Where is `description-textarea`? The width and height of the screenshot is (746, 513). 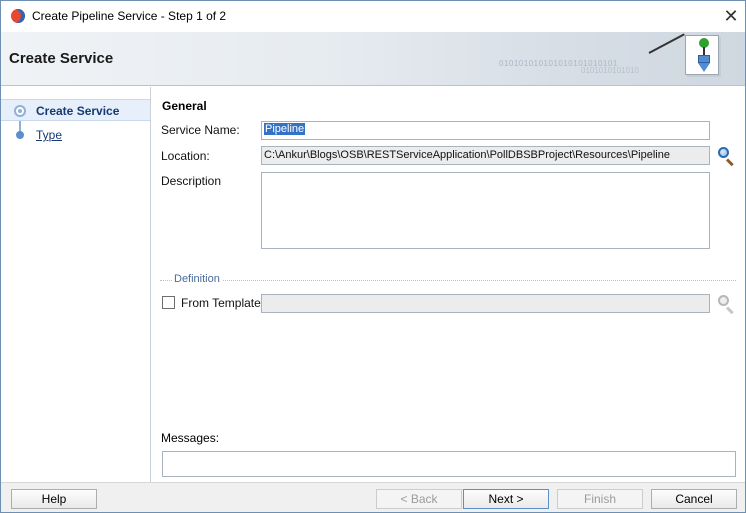
description-textarea is located at coordinates (485, 210).